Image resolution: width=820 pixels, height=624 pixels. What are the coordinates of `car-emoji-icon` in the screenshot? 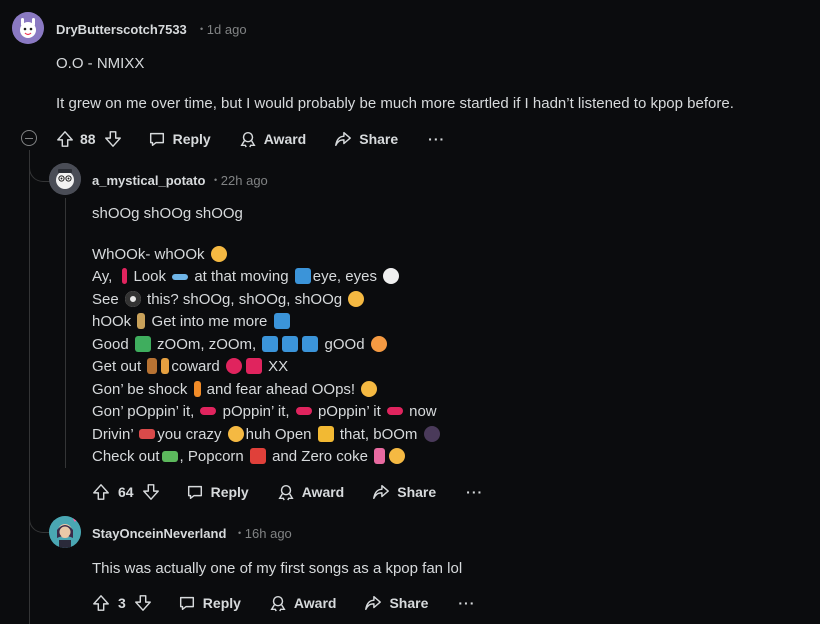 It's located at (147, 434).